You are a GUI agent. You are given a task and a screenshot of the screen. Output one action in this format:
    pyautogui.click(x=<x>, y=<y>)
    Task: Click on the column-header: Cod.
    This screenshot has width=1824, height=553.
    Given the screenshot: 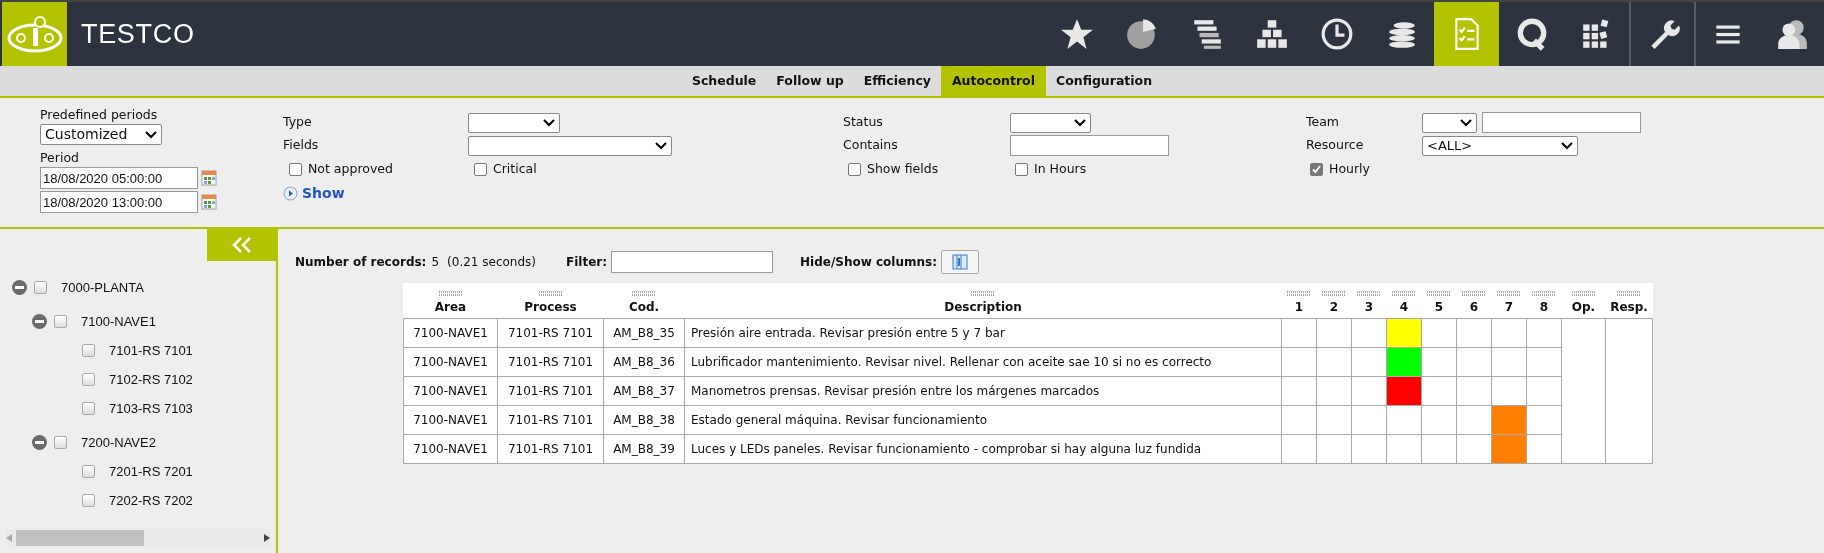 What is the action you would take?
    pyautogui.click(x=644, y=306)
    